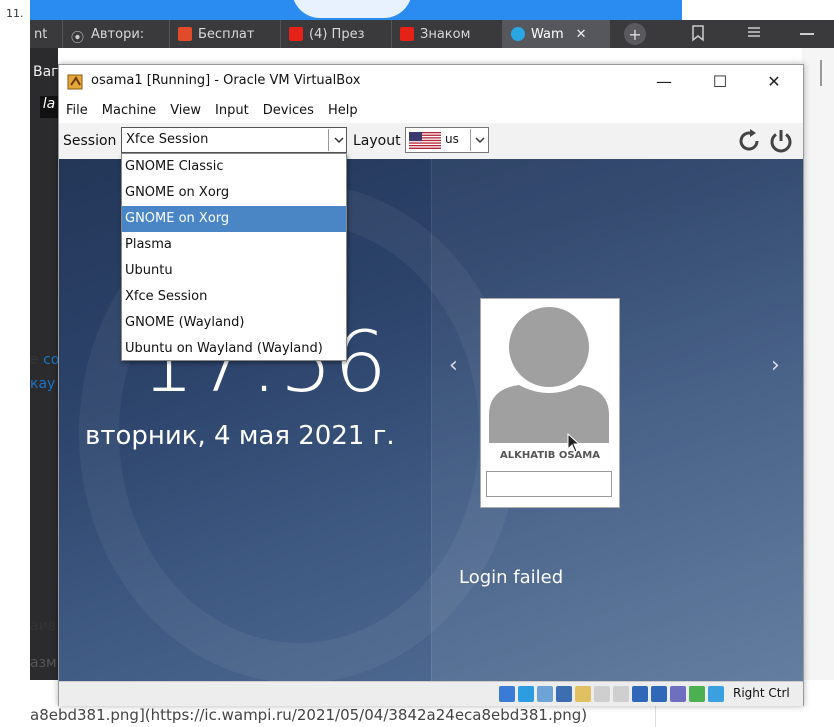 This screenshot has width=834, height=727. What do you see at coordinates (549, 374) in the screenshot?
I see `avatar` at bounding box center [549, 374].